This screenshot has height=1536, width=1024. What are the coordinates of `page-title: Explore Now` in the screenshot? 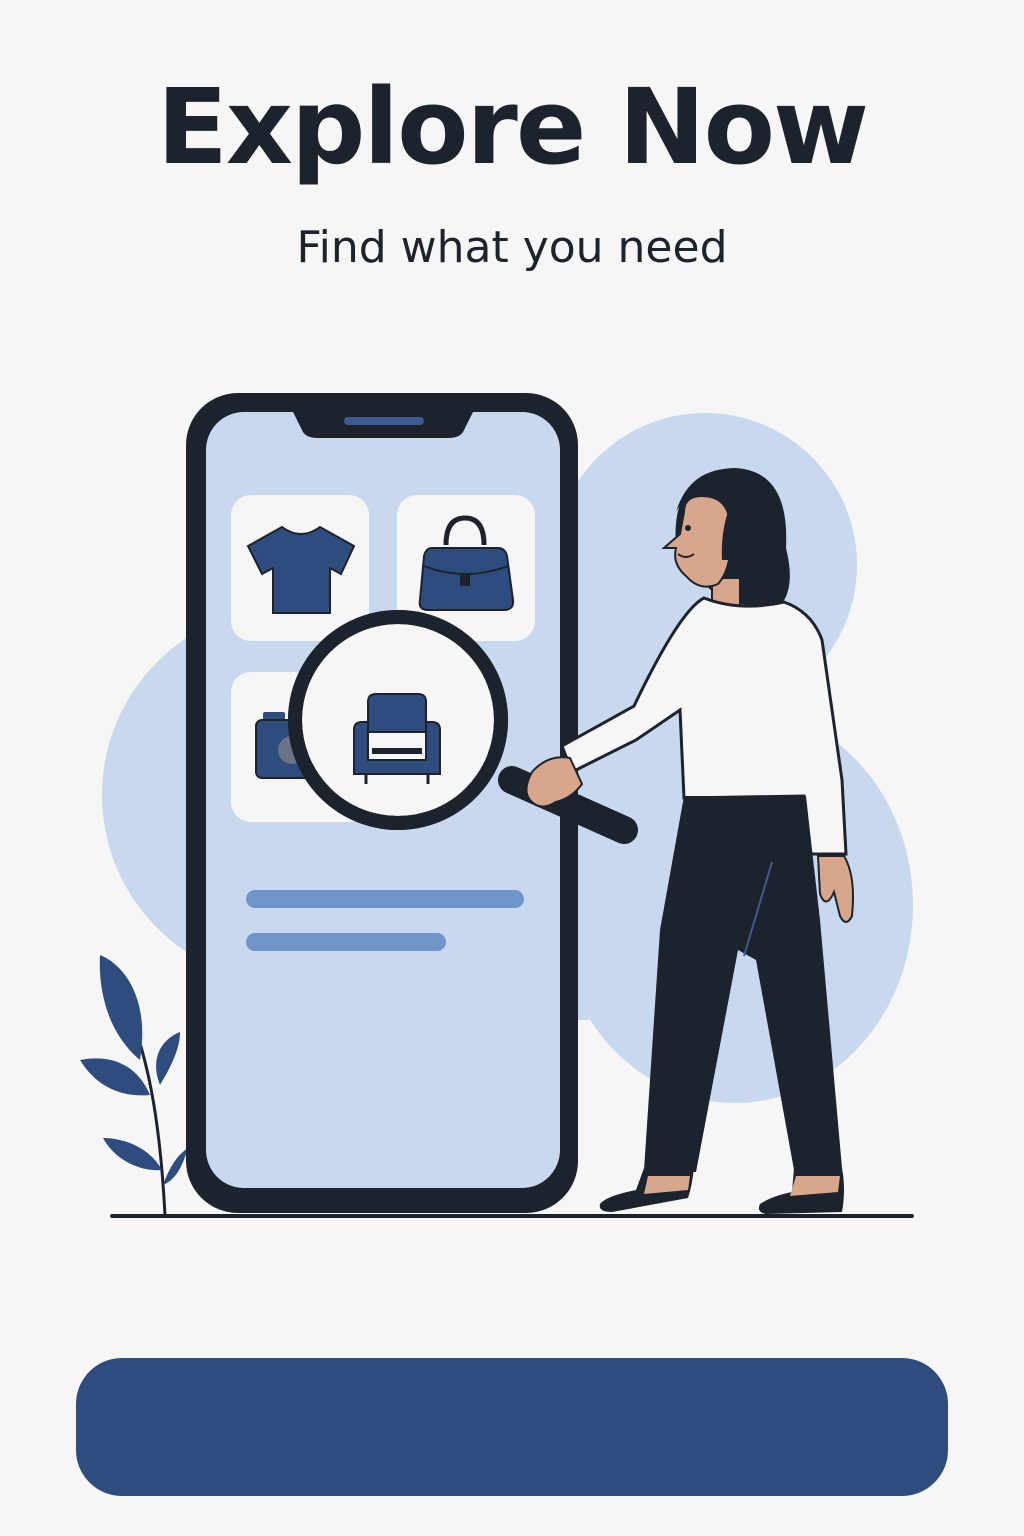 It's located at (512, 127).